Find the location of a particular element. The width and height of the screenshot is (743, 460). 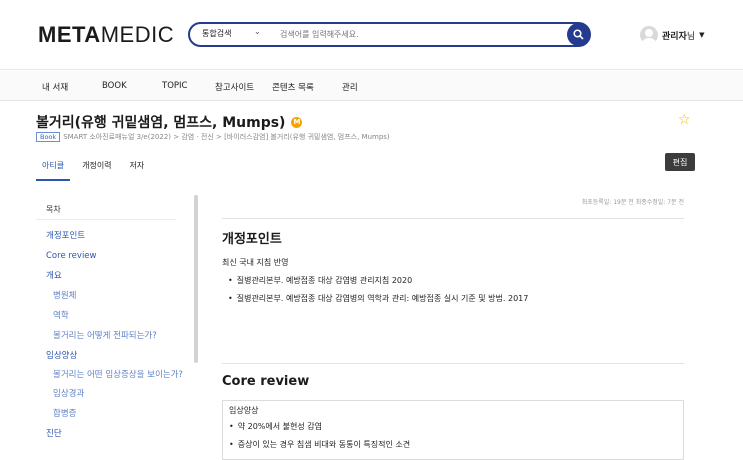

user-suffix: 님 is located at coordinates (691, 36).